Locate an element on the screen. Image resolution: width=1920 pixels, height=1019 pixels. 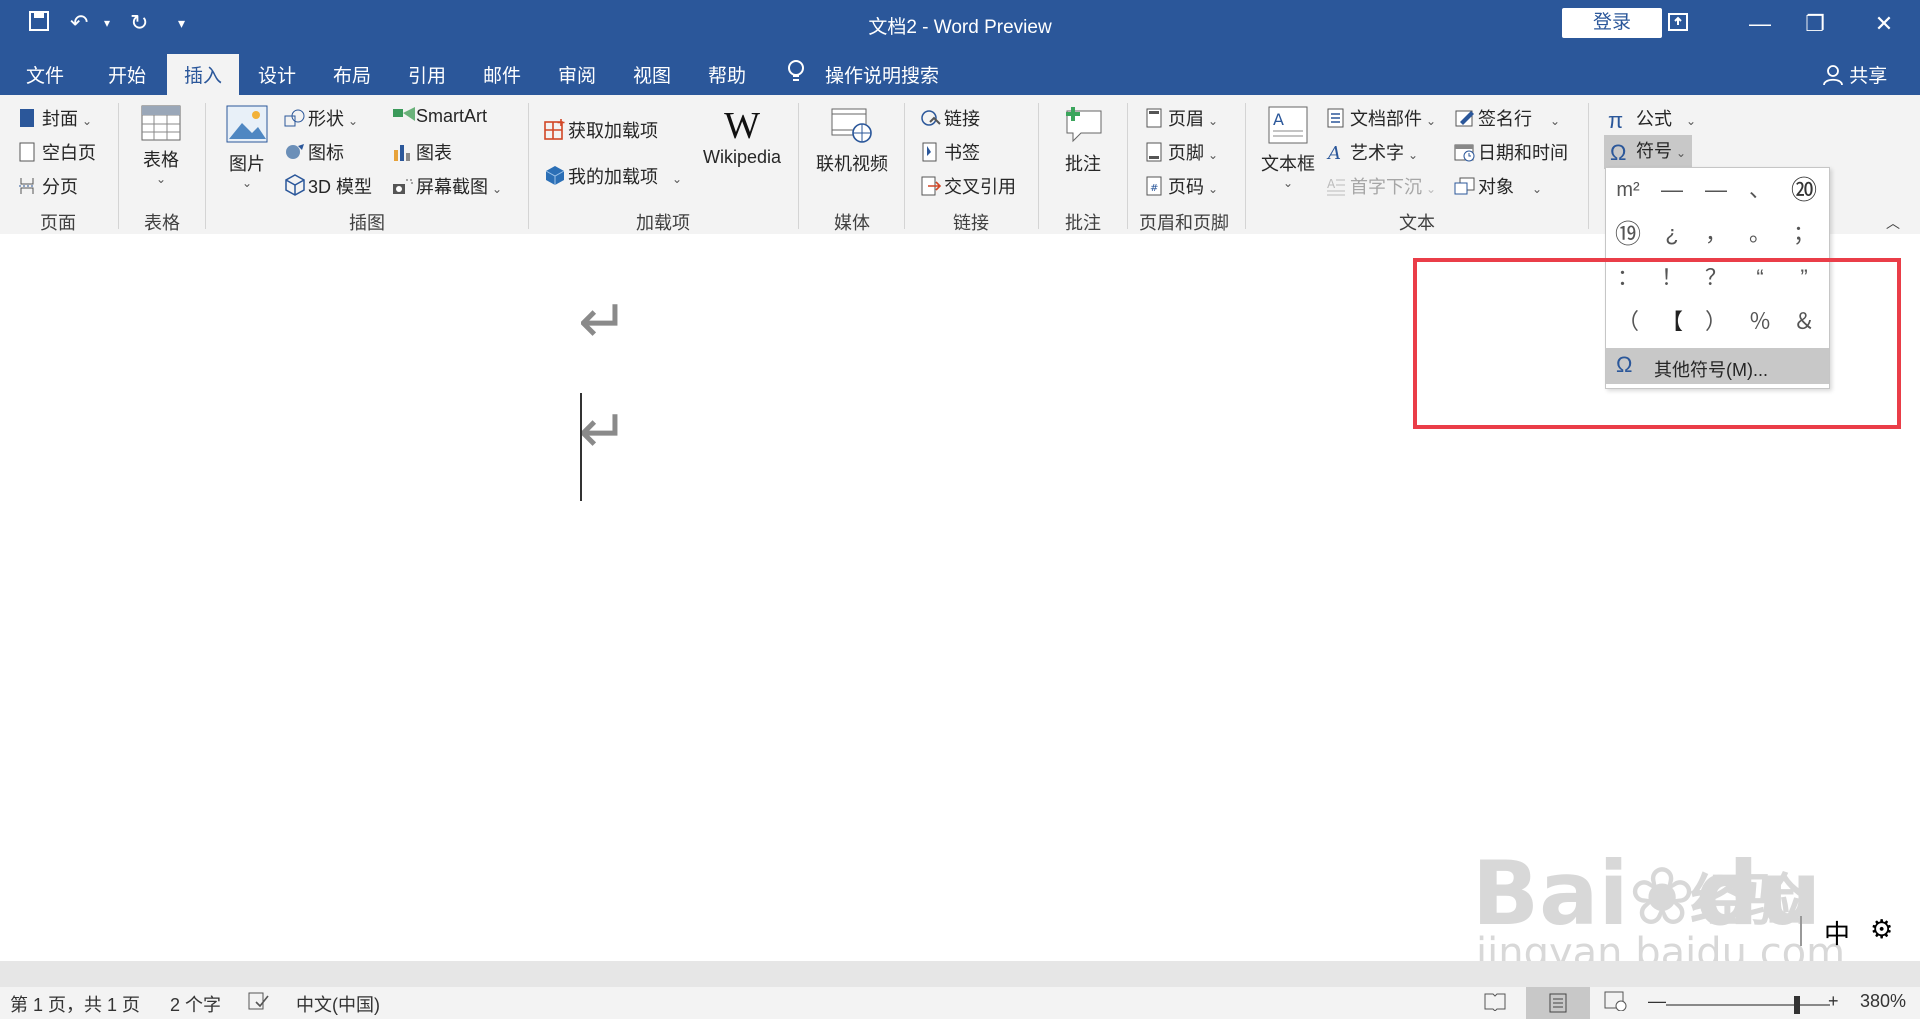
pi-icon: π is located at coordinates (1616, 120).